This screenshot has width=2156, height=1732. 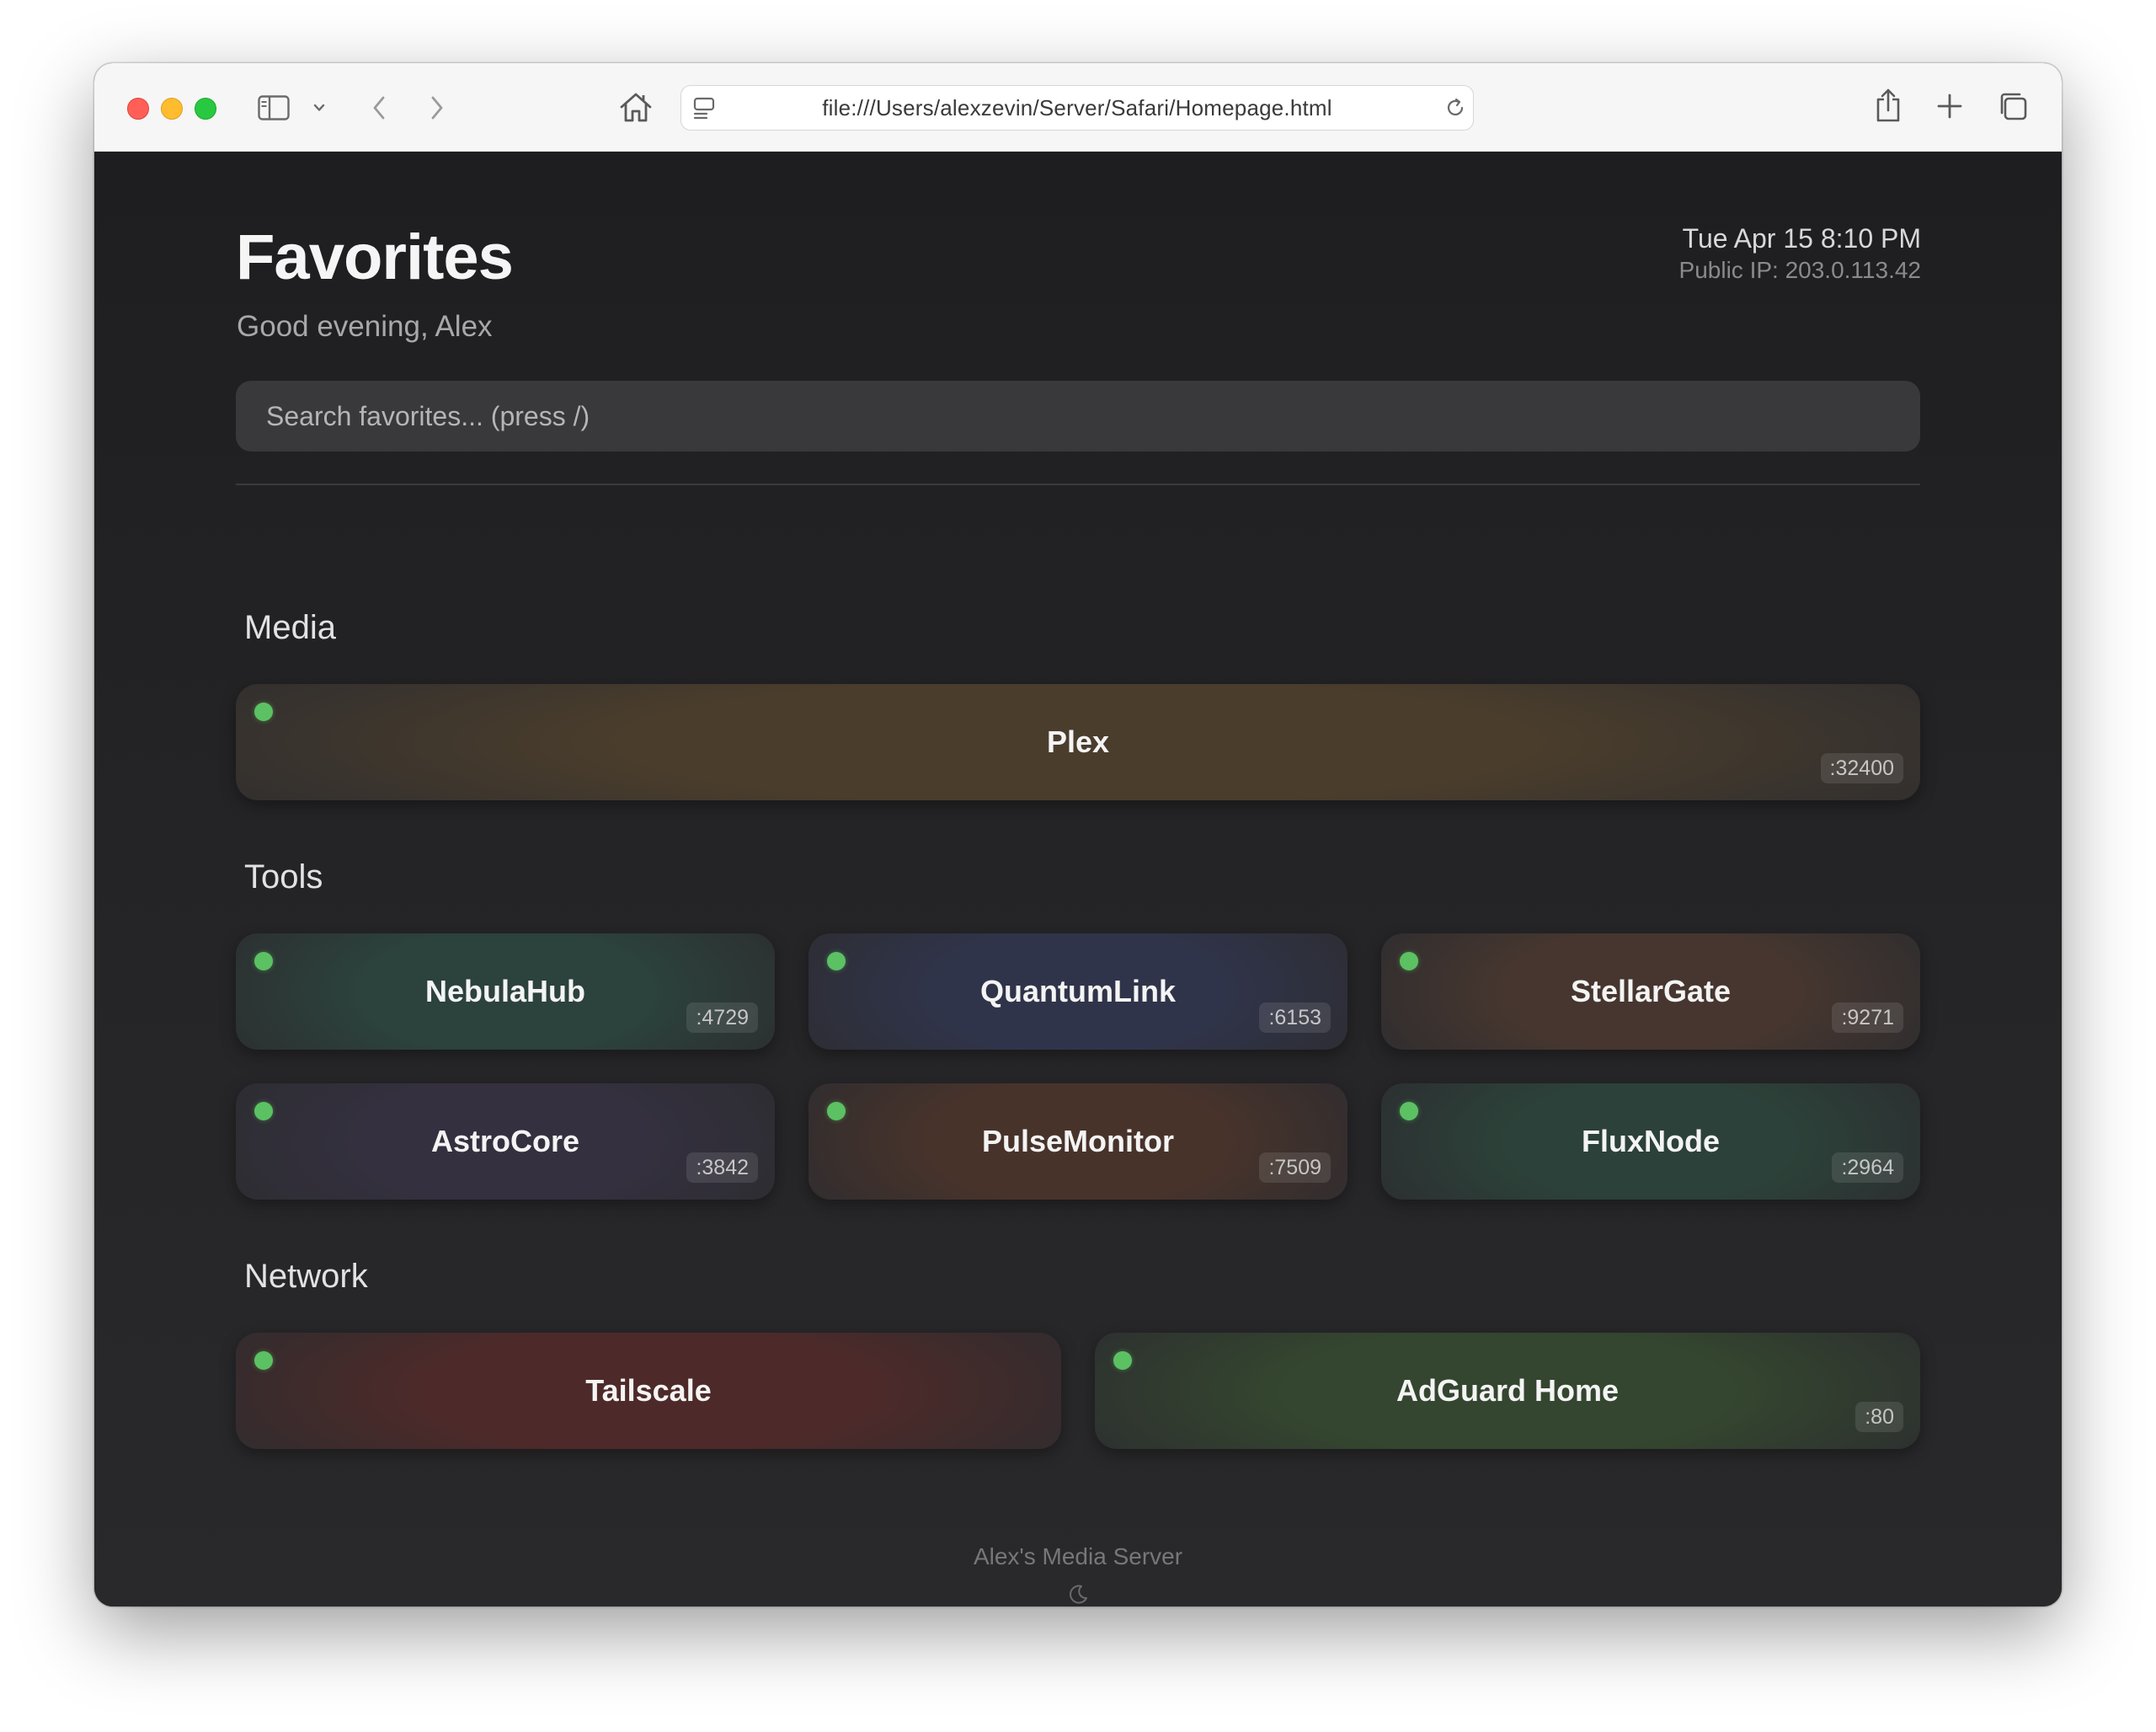 I want to click on service-card-tailscale: Tailscale, so click(x=648, y=1391).